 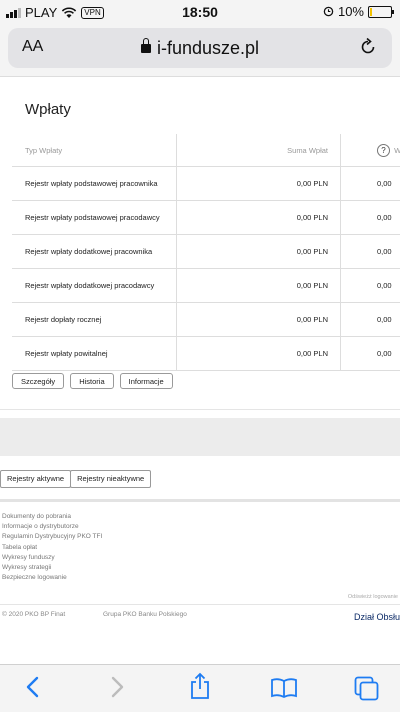 What do you see at coordinates (33, 614) in the screenshot?
I see `copyright-text: © 2020 PKO BP Finat` at bounding box center [33, 614].